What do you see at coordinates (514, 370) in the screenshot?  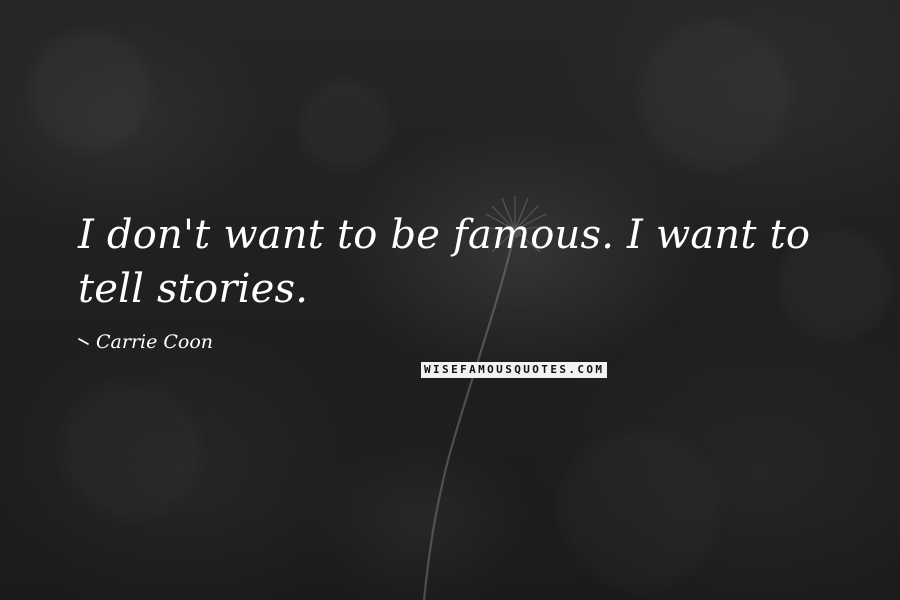 I see `watermark-logo: WISEFAMOUSQUOTES.COM` at bounding box center [514, 370].